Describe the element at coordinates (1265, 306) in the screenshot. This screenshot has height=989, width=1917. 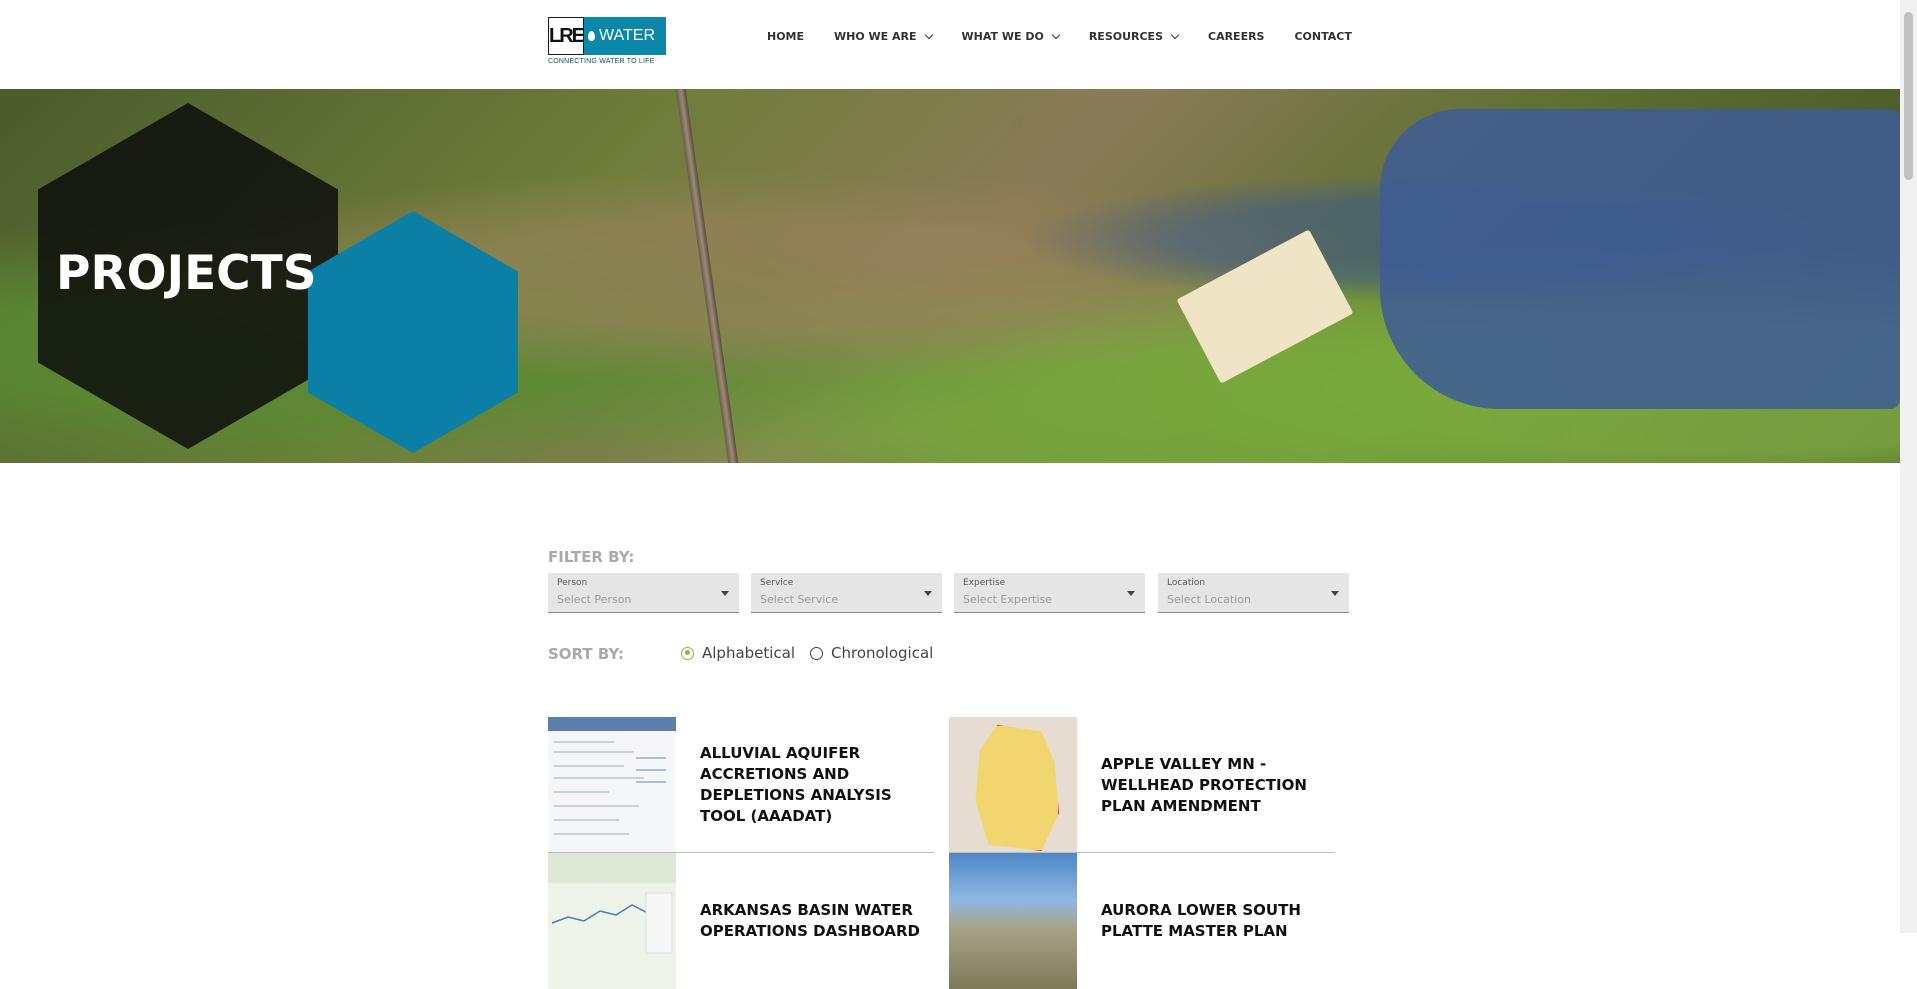
I see `hero-photo-notepad` at that location.